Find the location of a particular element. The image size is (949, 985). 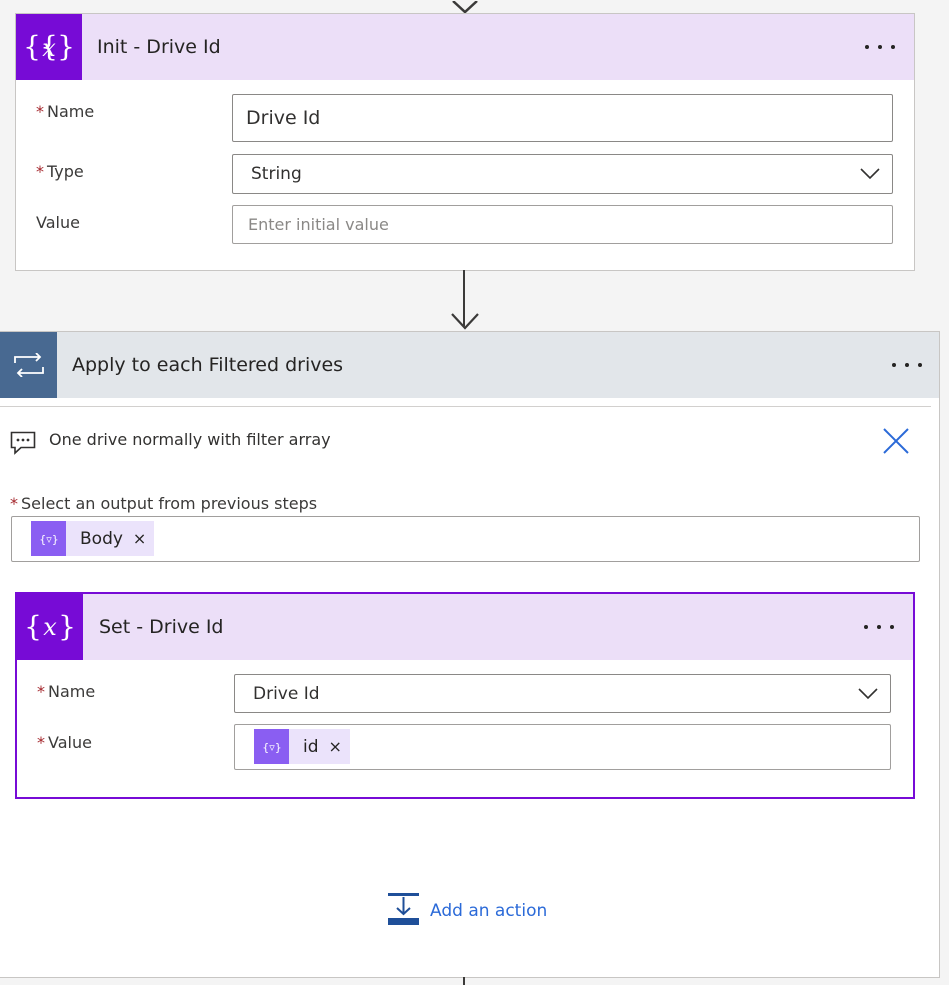

add-action-button: Add an action is located at coordinates (467, 911).